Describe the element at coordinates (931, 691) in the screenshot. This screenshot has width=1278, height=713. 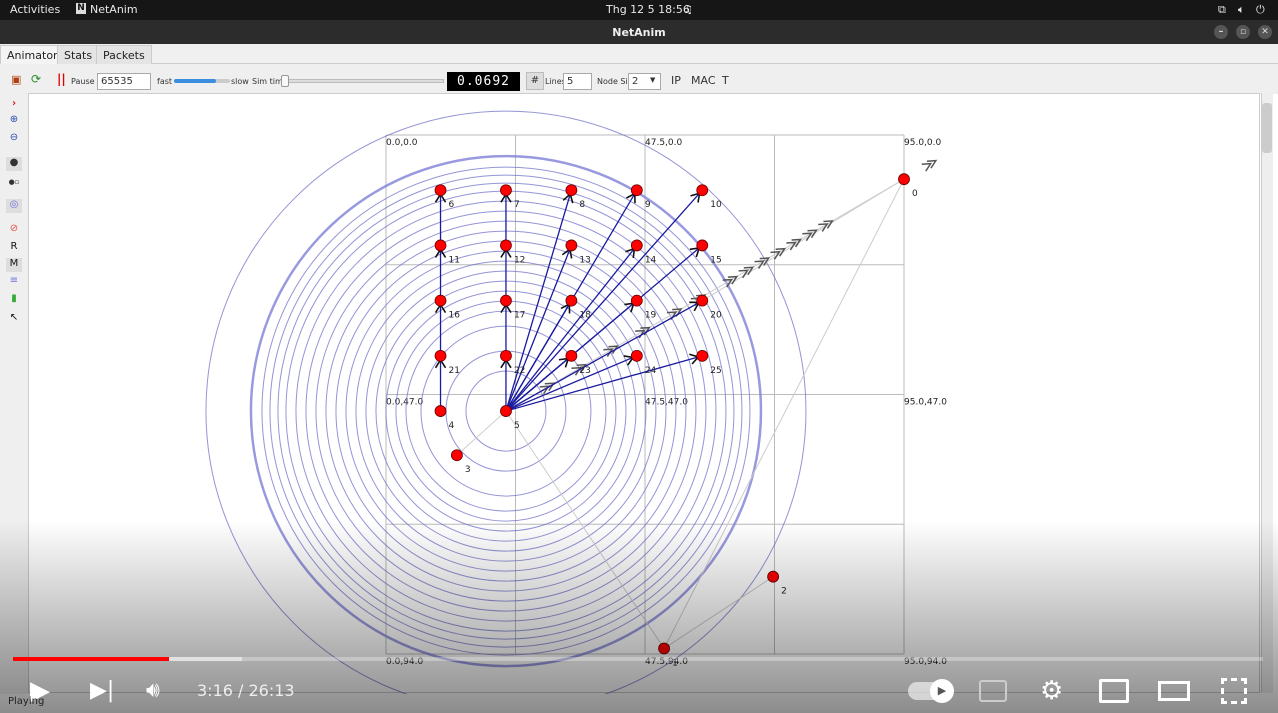
I see `autoplay-toggle: ▶` at that location.